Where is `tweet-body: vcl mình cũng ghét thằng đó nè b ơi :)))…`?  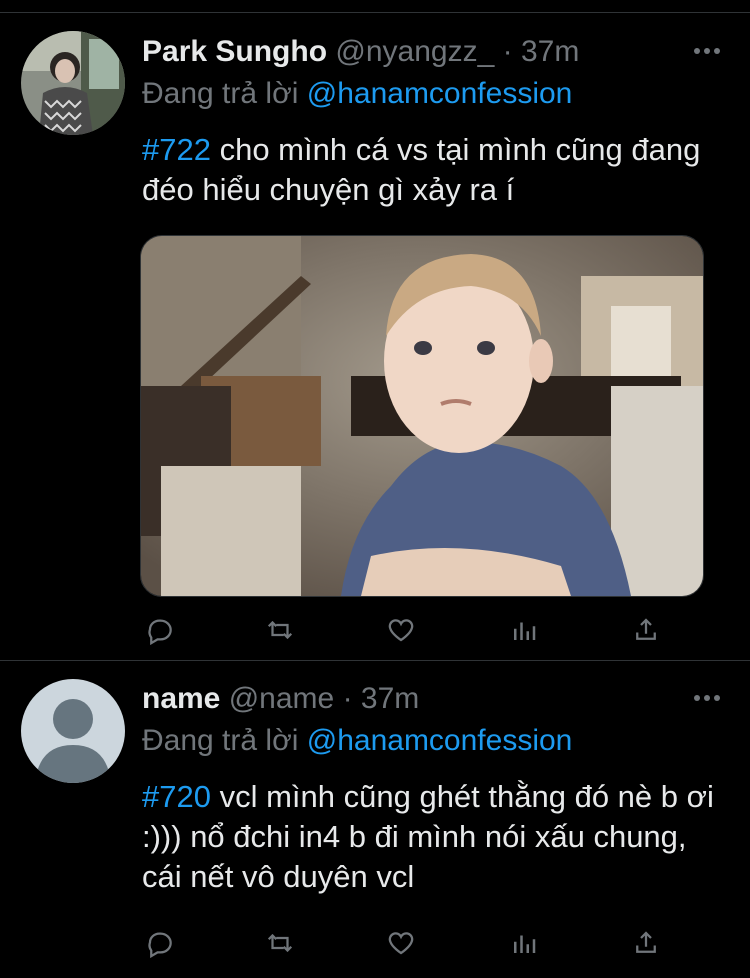 tweet-body: vcl mình cũng ghét thằng đó nè b ơi :)))… is located at coordinates (428, 836).